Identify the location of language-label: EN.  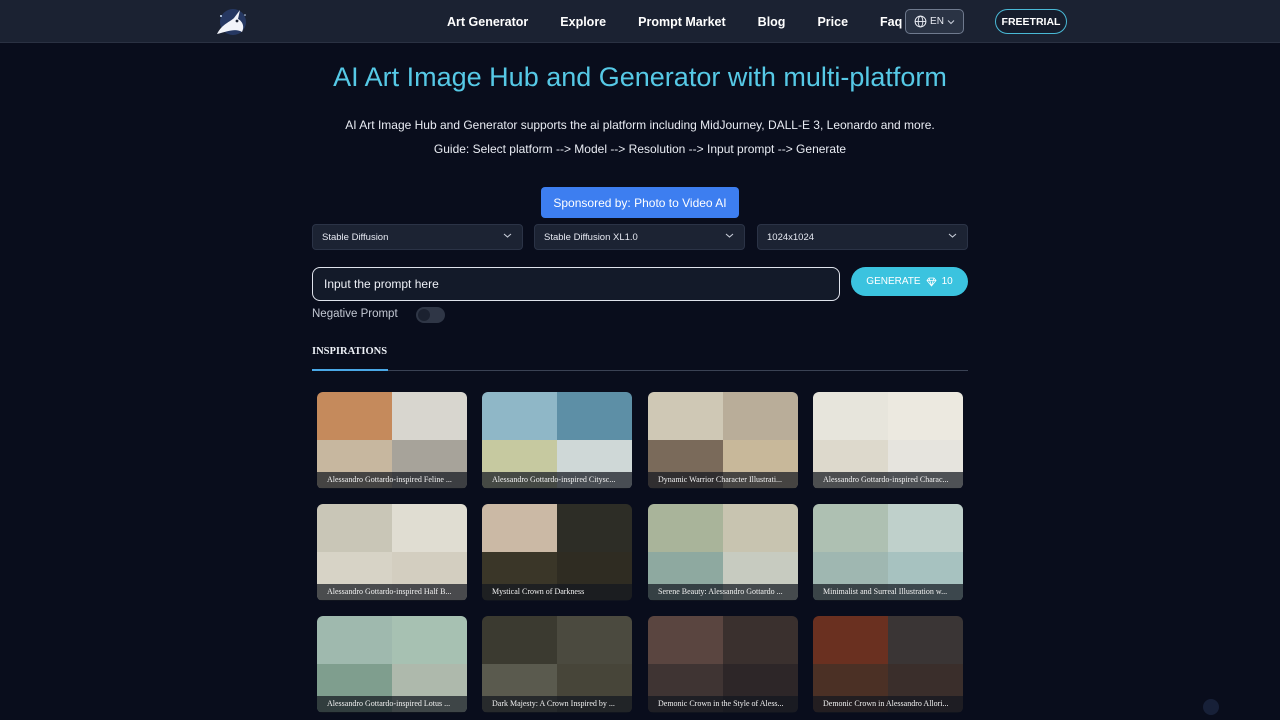
(937, 21).